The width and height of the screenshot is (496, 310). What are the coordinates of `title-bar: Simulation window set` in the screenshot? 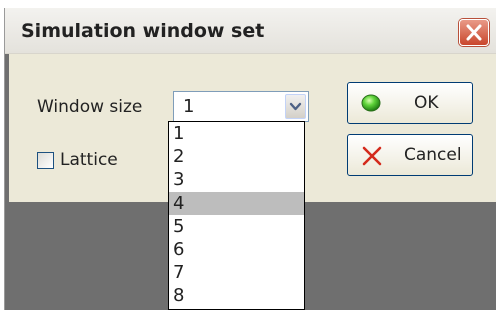 It's located at (250, 31).